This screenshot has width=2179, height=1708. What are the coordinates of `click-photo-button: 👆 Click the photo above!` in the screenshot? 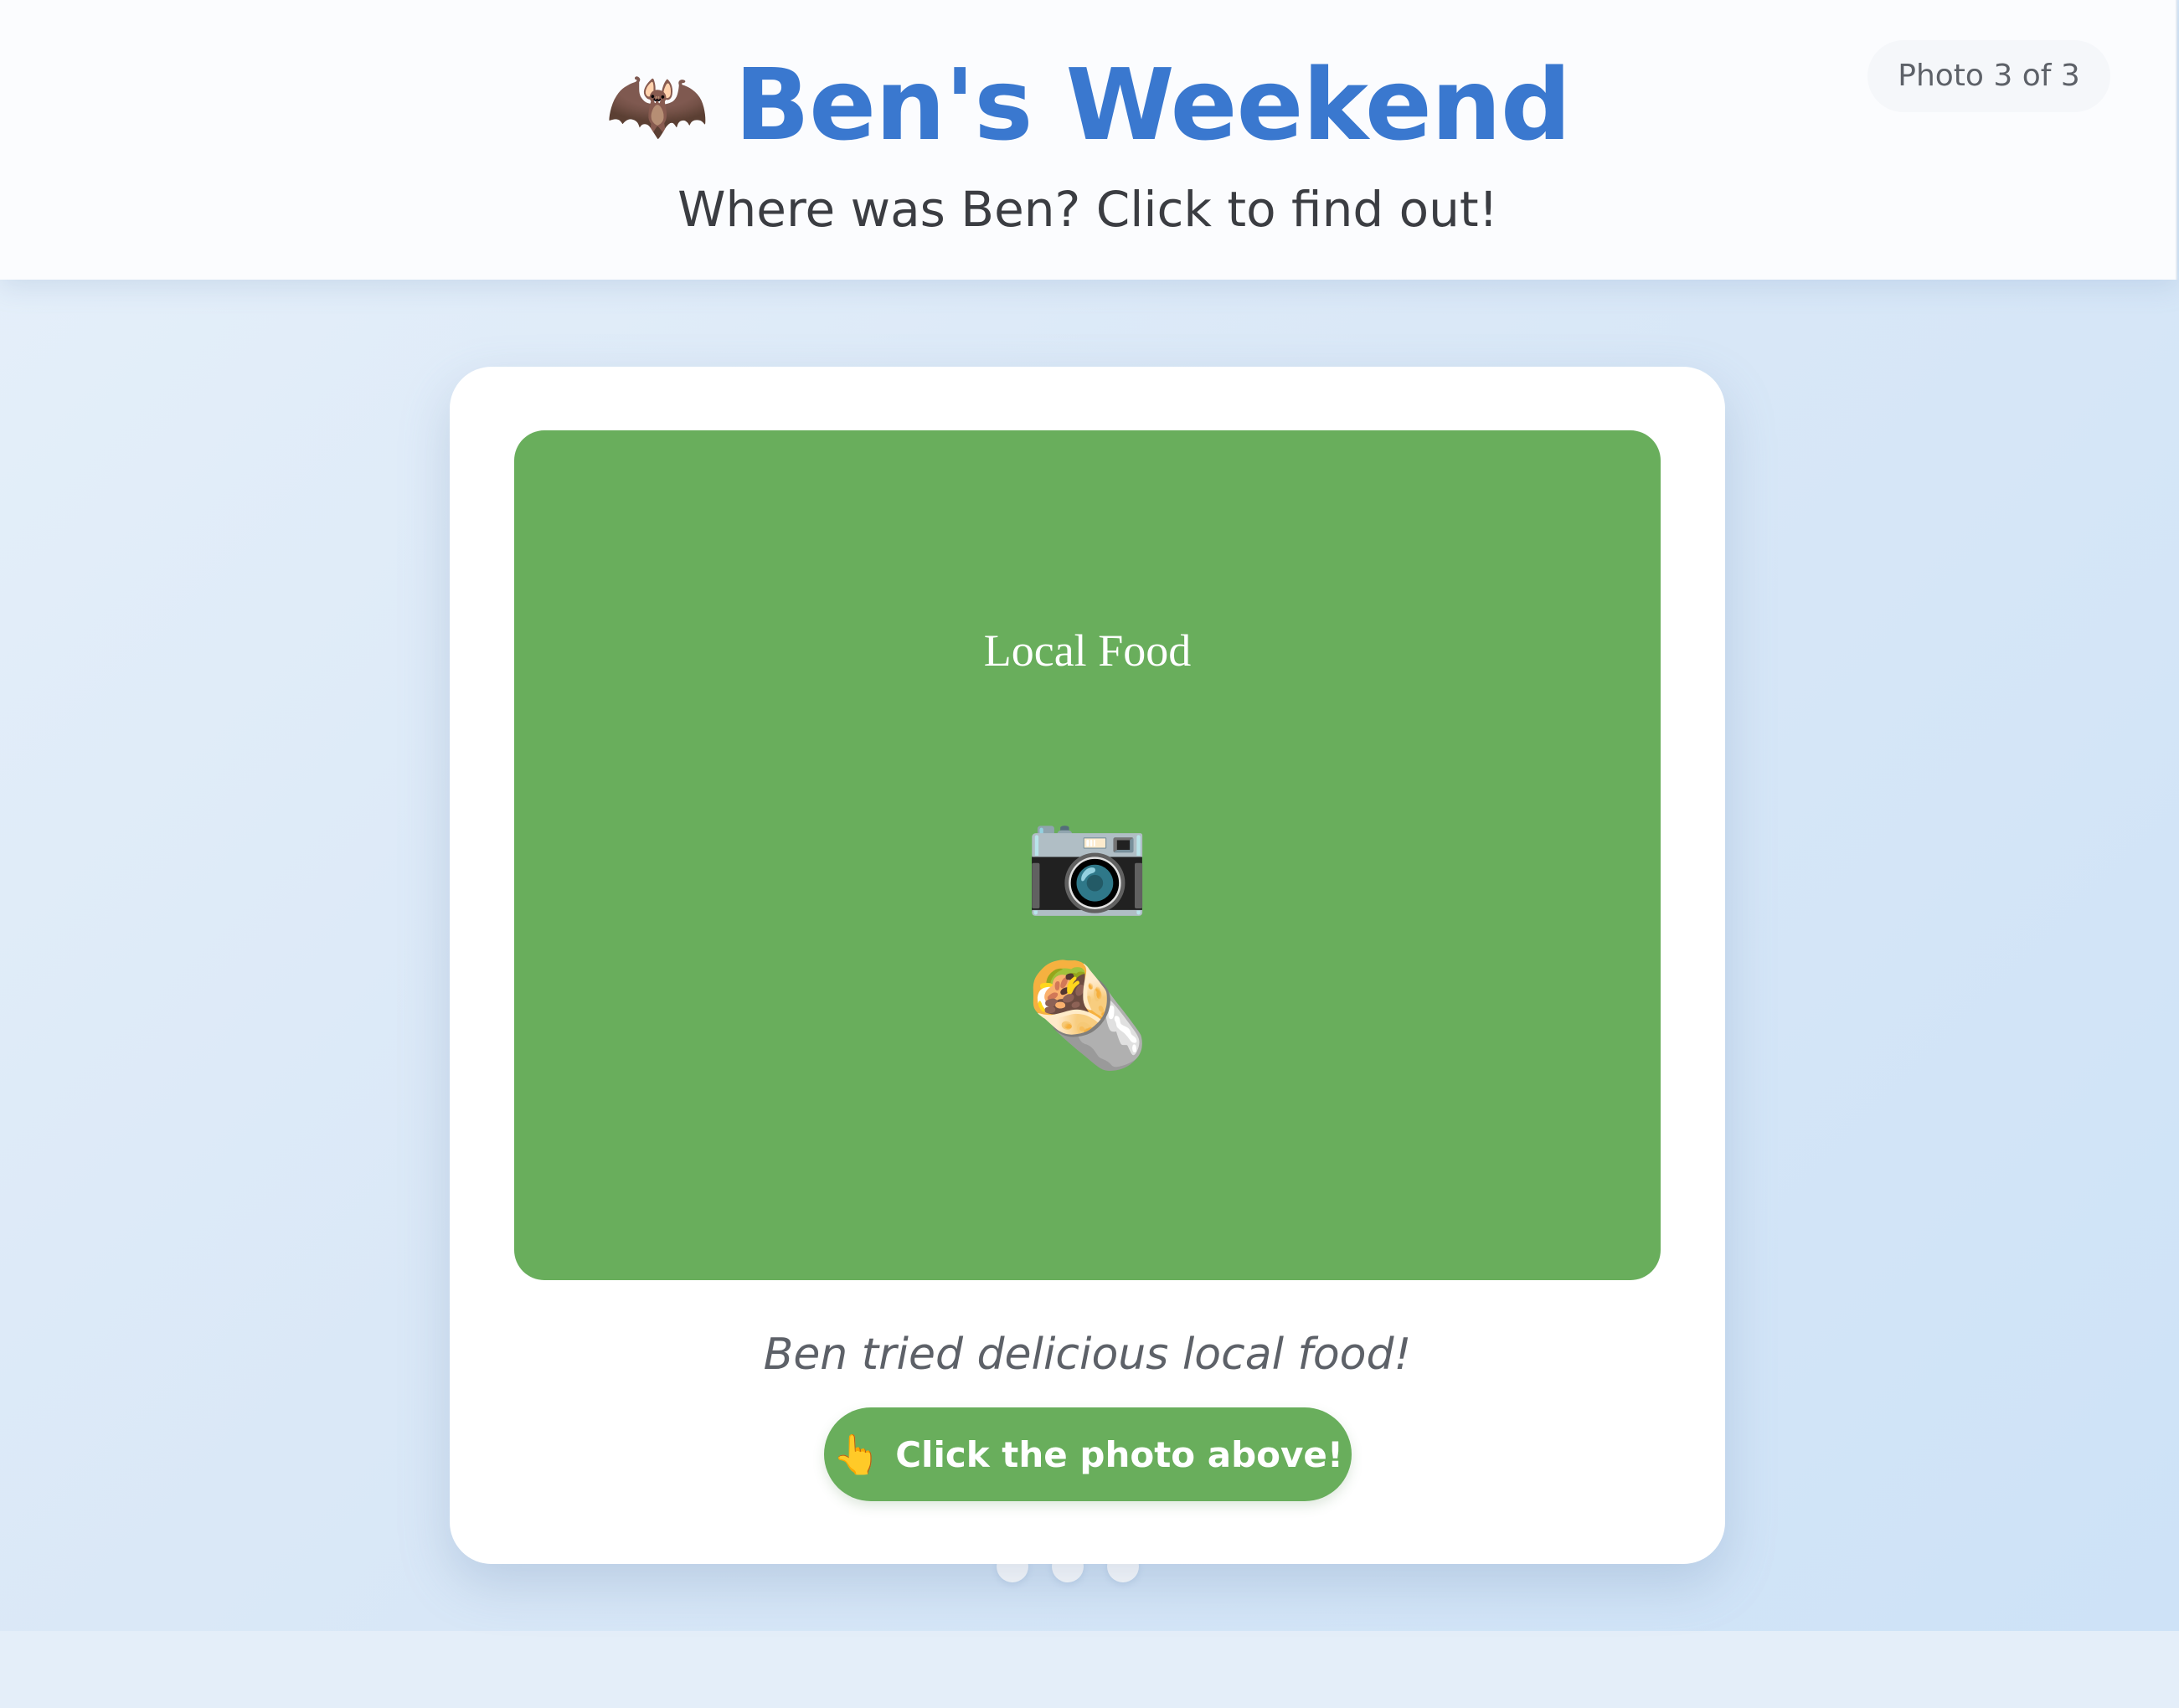 It's located at (1088, 1454).